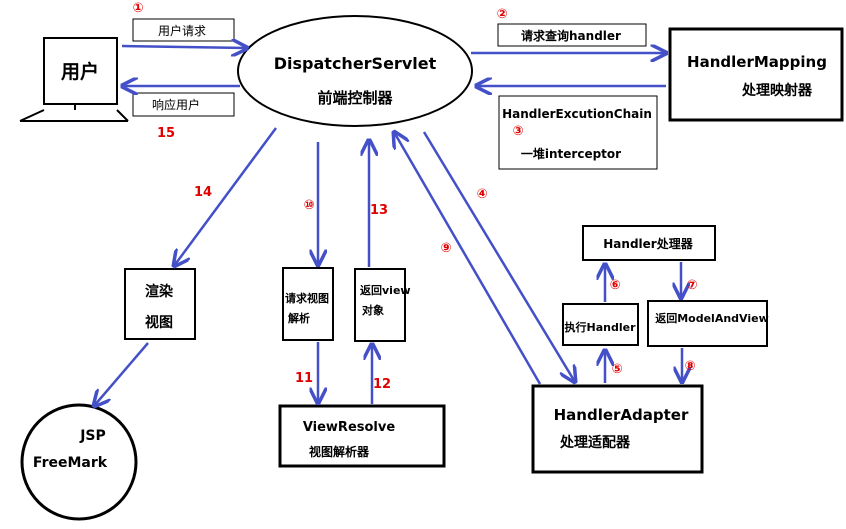 The height and width of the screenshot is (529, 846). Describe the element at coordinates (517, 131) in the screenshot. I see `chain-step-label: ③` at that location.